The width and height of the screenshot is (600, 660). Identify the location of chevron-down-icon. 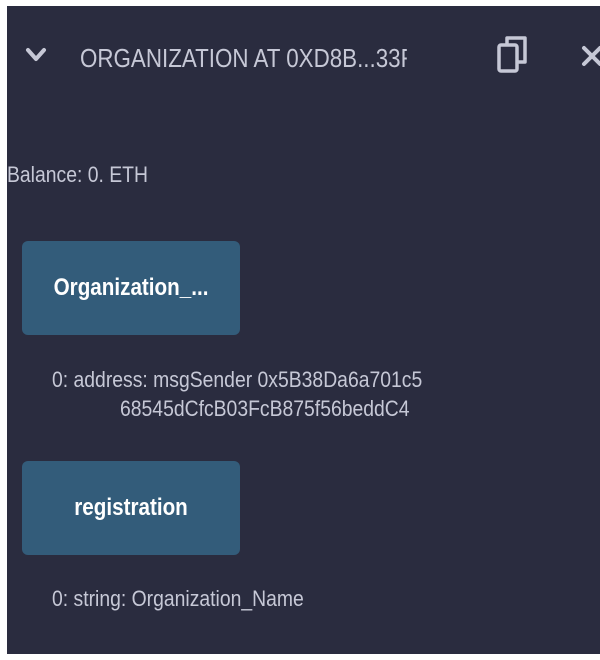
(36, 55).